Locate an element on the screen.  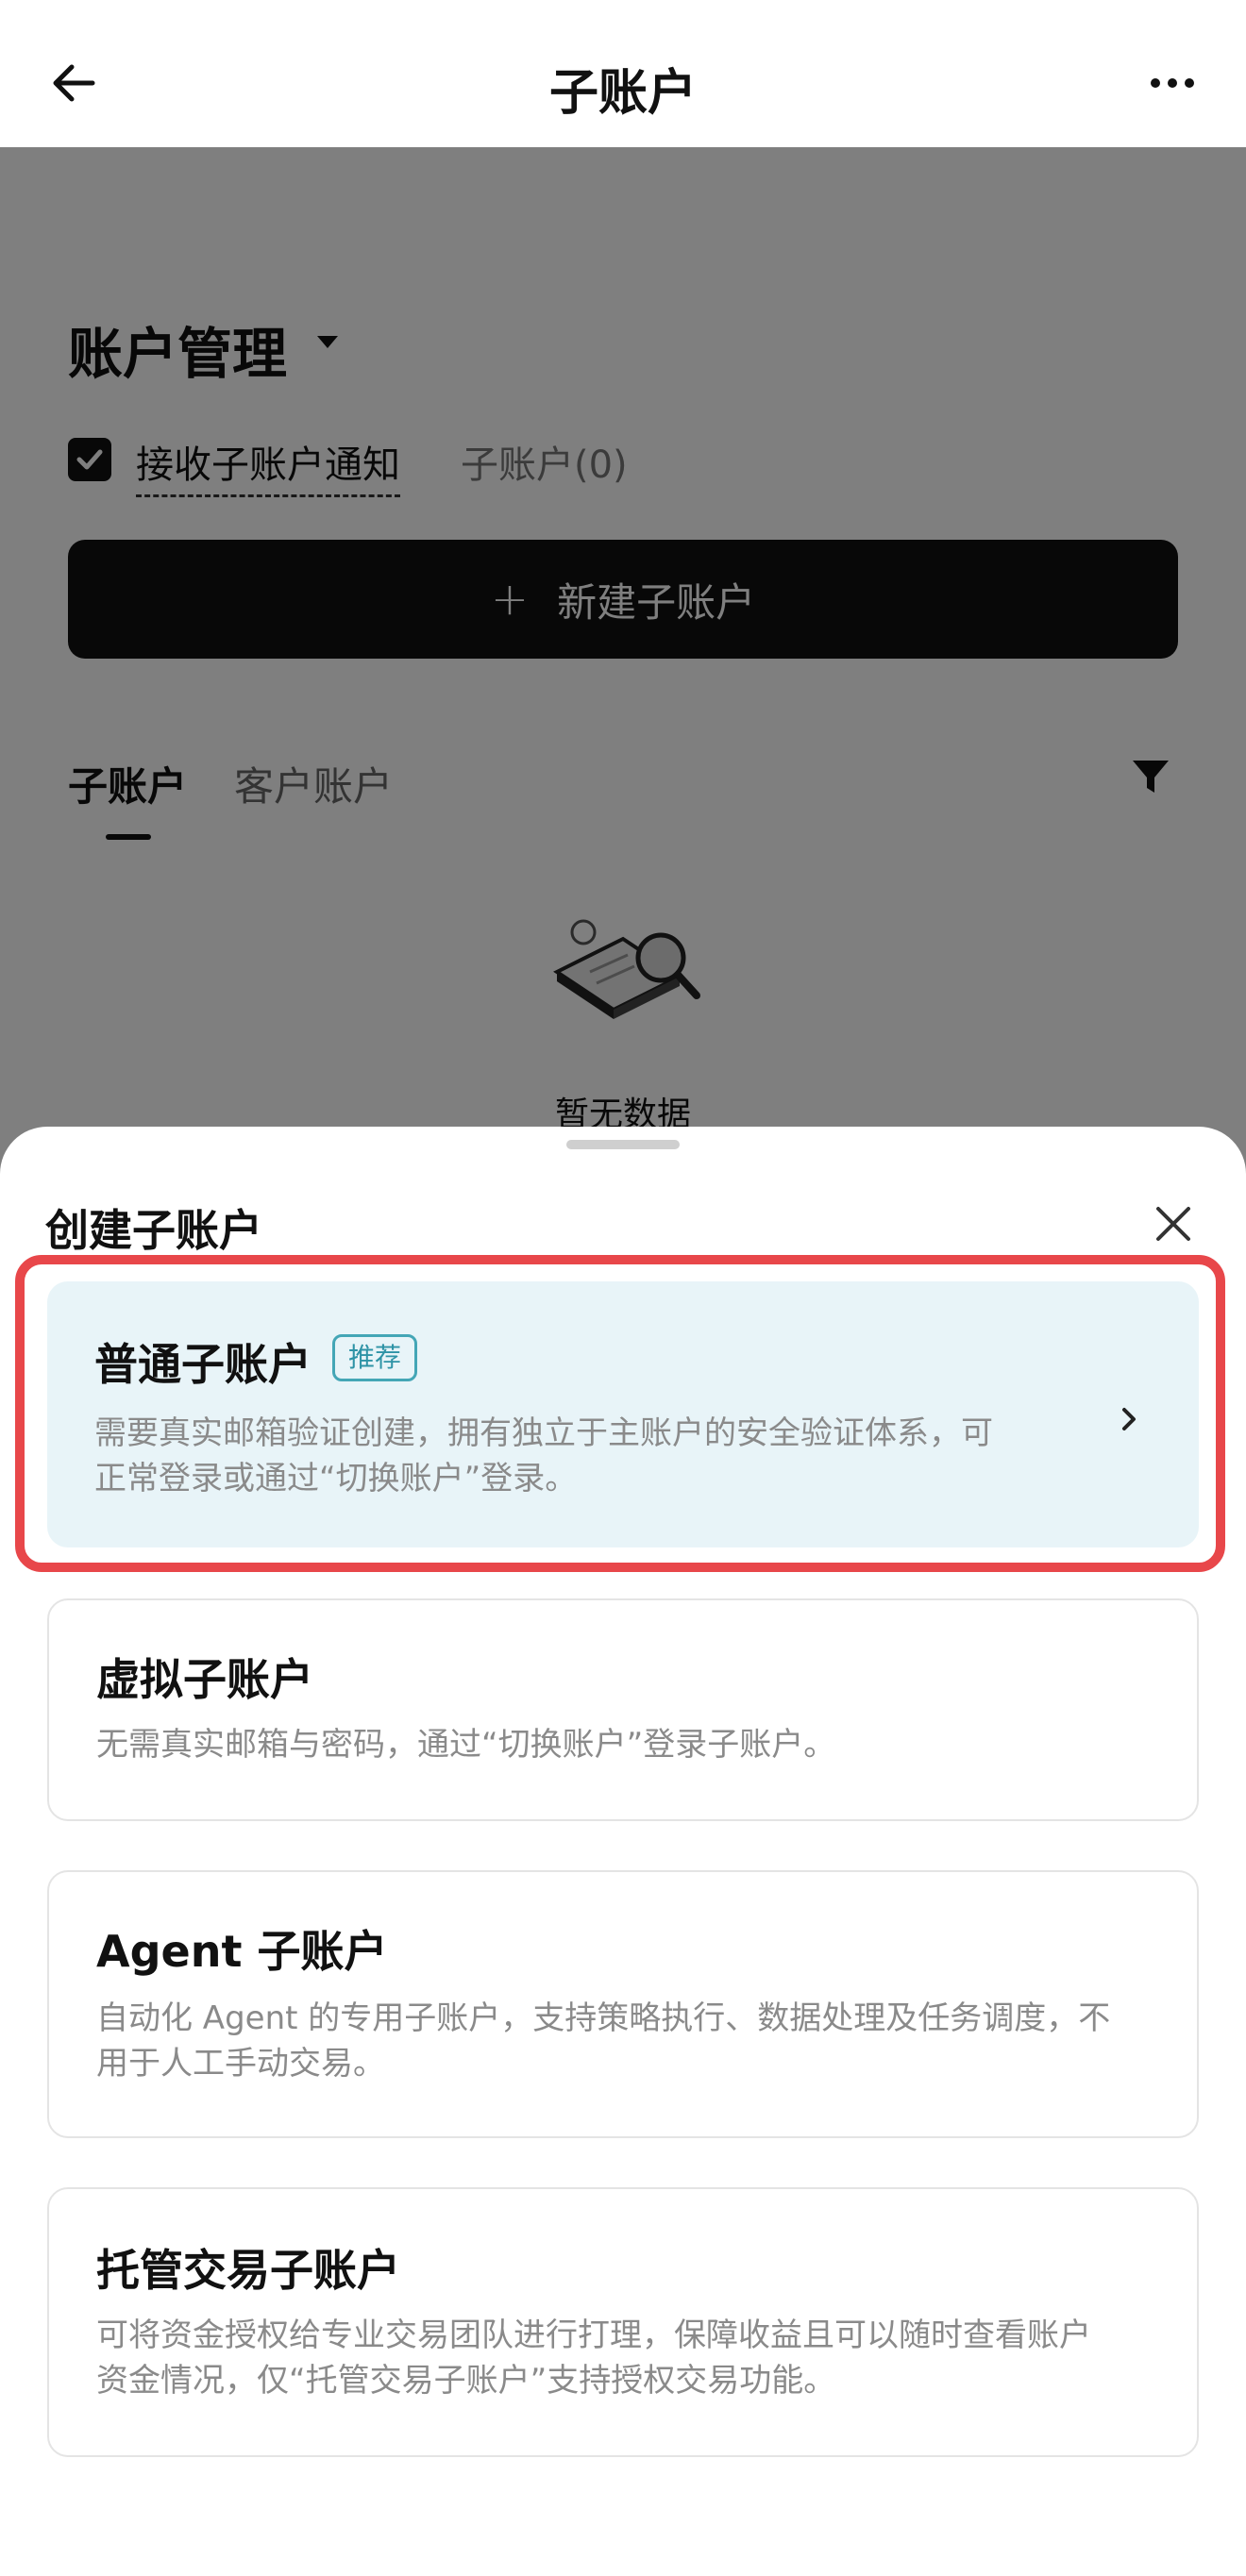
option-description-line2: 用于人工手动交易。 is located at coordinates (240, 2064).